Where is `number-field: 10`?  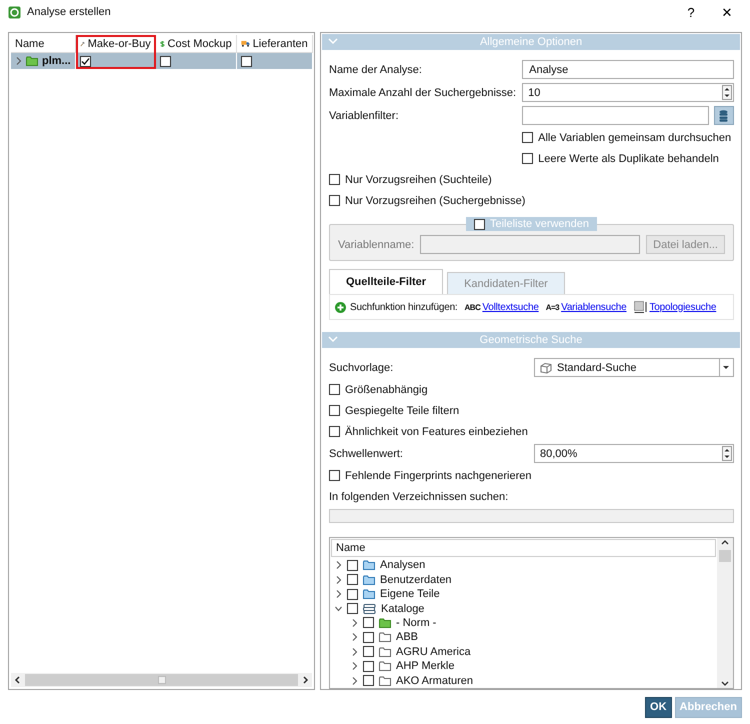
number-field: 10 is located at coordinates (628, 92).